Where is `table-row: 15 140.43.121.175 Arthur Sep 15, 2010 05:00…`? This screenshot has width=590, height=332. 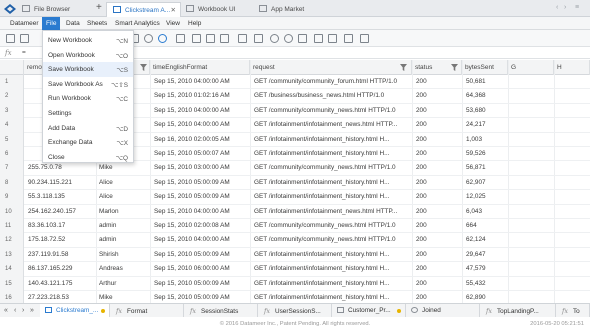
table-row: 15 140.43.121.175 Arthur Sep 15, 2010 05:00… is located at coordinates (295, 283).